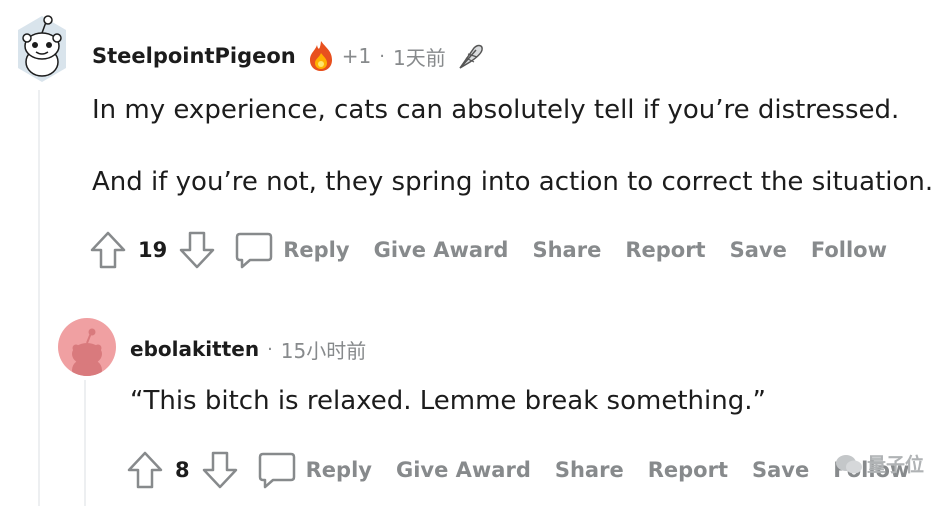 Image resolution: width=950 pixels, height=506 pixels. I want to click on reply-thread-line, so click(85, 443).